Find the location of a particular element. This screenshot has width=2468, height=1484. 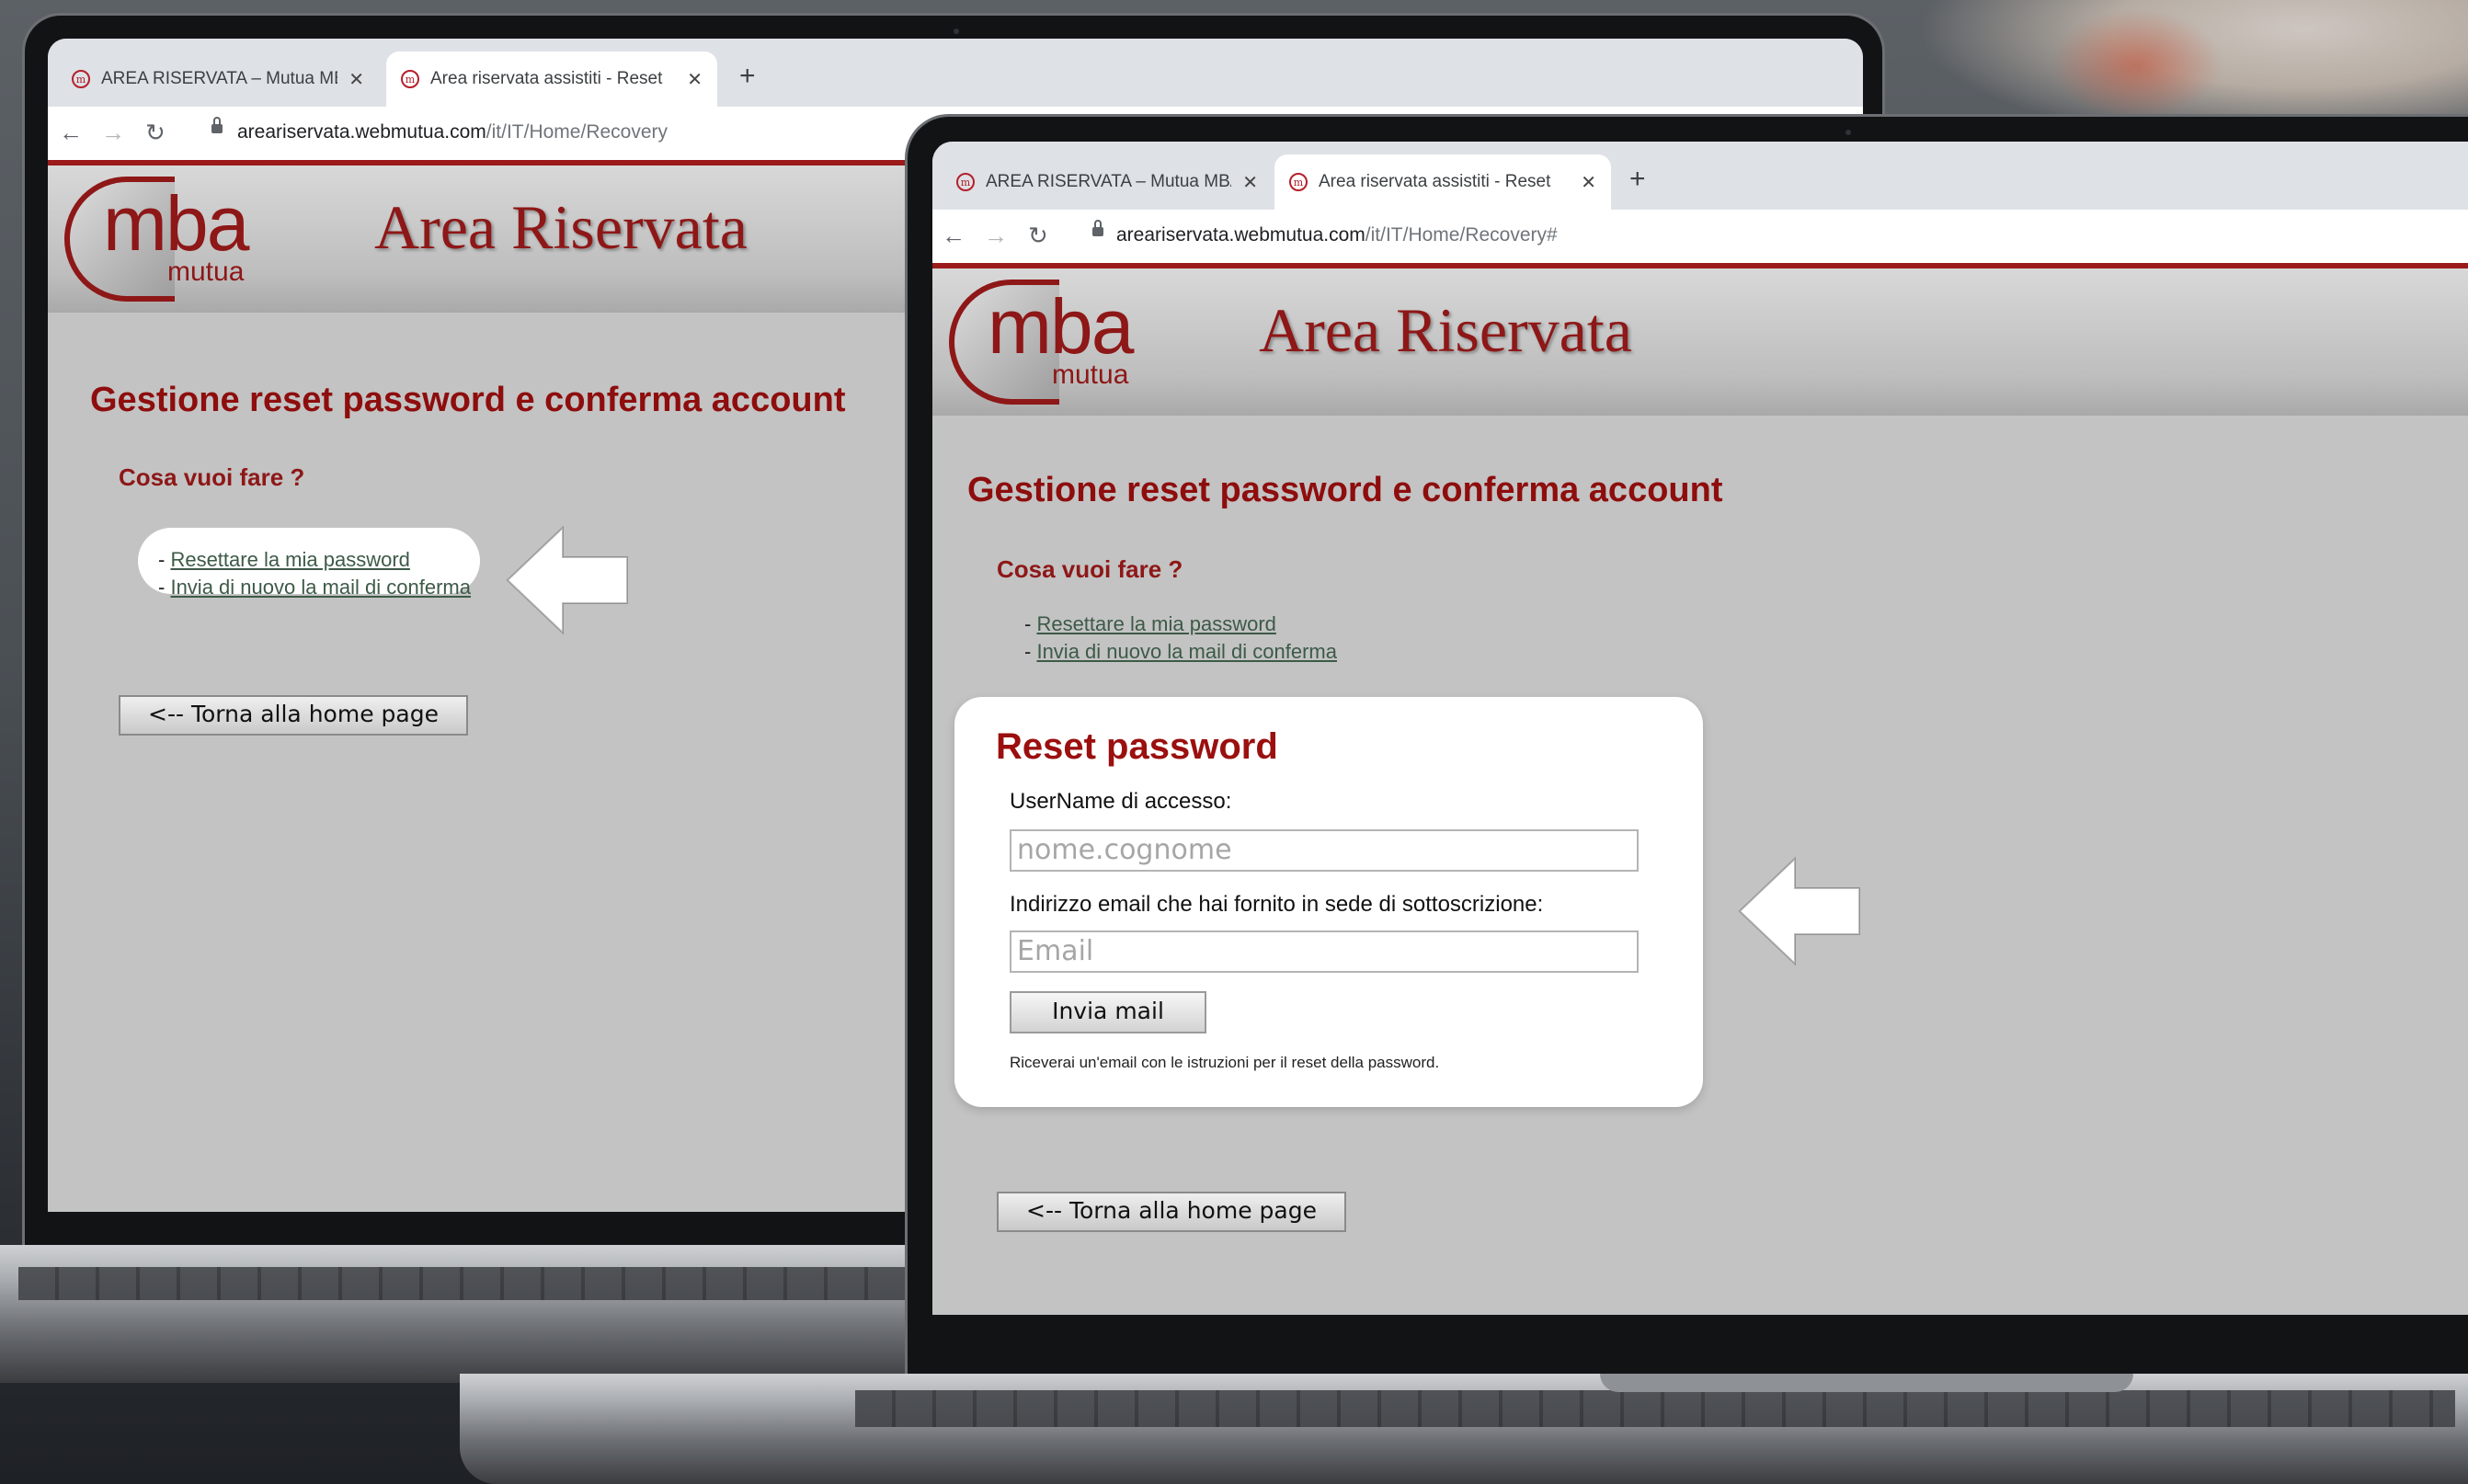

laptop-front-base is located at coordinates (1464, 1429).